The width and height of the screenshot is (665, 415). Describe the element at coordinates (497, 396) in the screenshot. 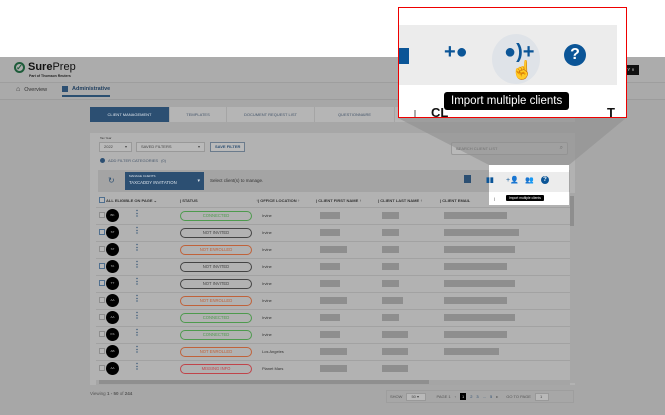

I see `next-page-icon: ▸` at that location.